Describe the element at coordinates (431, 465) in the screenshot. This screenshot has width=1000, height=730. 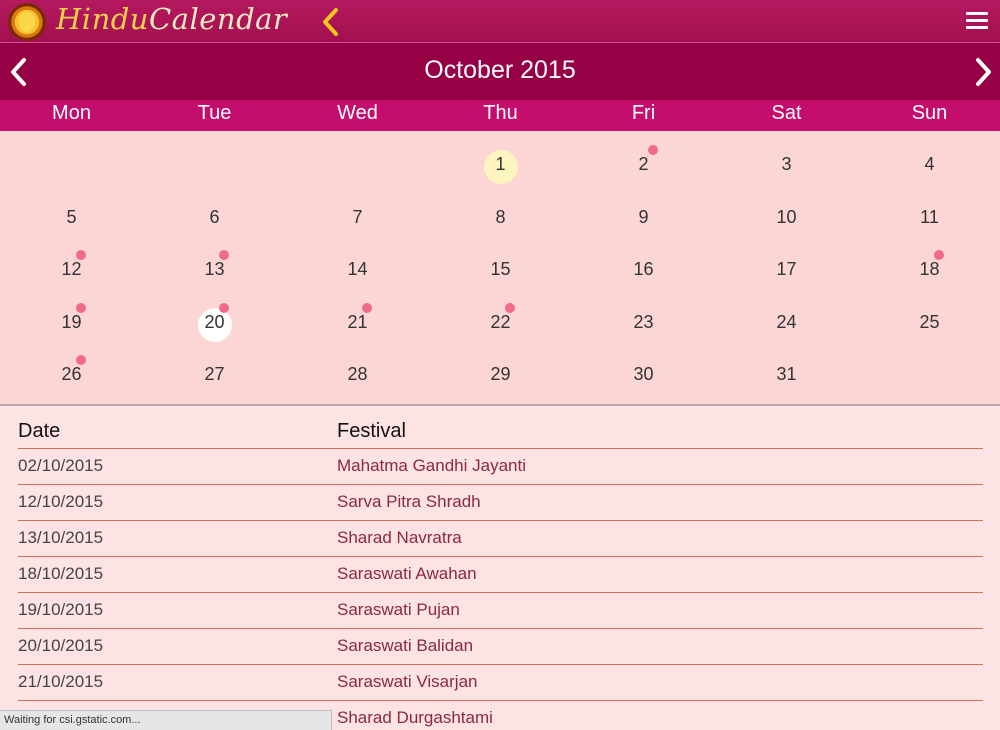
I see `festival-name: Mahatma Gandhi Jayanti` at that location.